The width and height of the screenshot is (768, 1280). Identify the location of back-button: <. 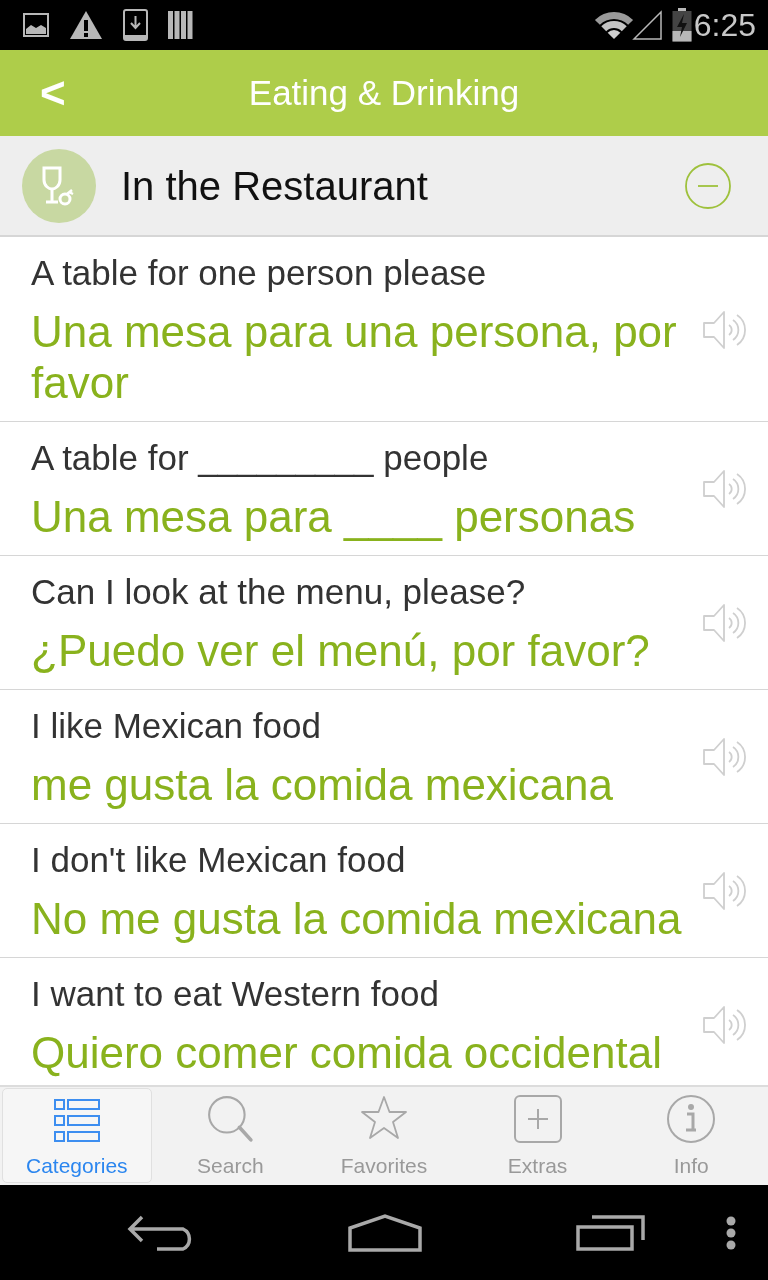
(53, 93).